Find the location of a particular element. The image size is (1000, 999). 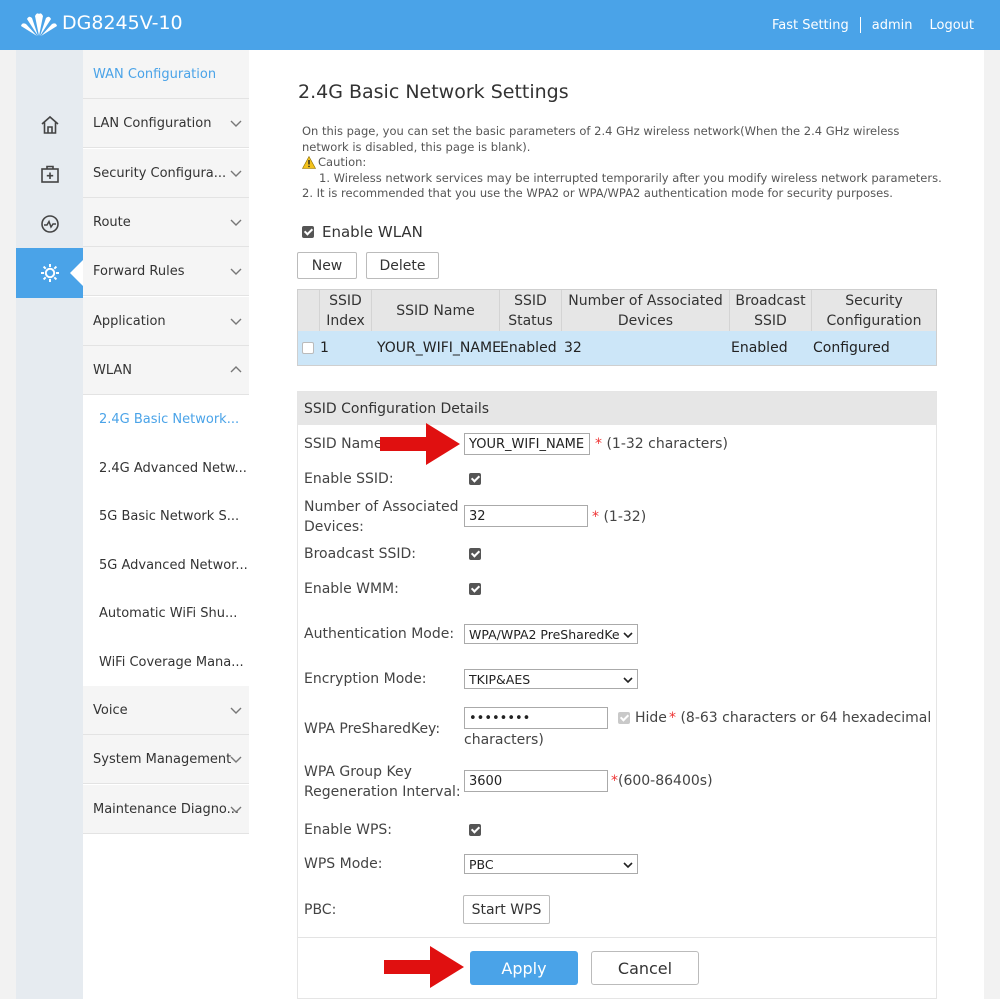

authentication-mode-select: WPA/WPA2 PreSharedKe is located at coordinates (551, 634).